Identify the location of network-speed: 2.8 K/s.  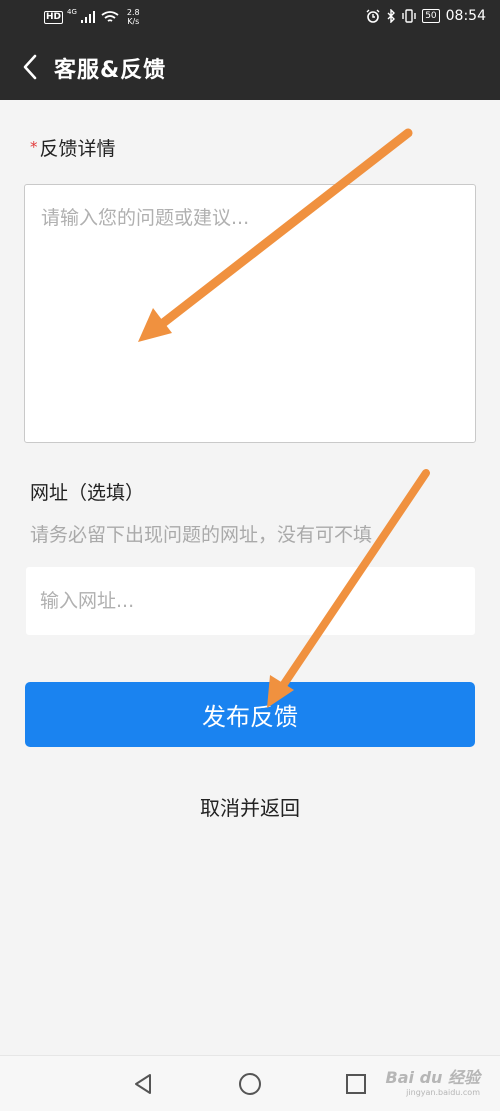
(133, 17).